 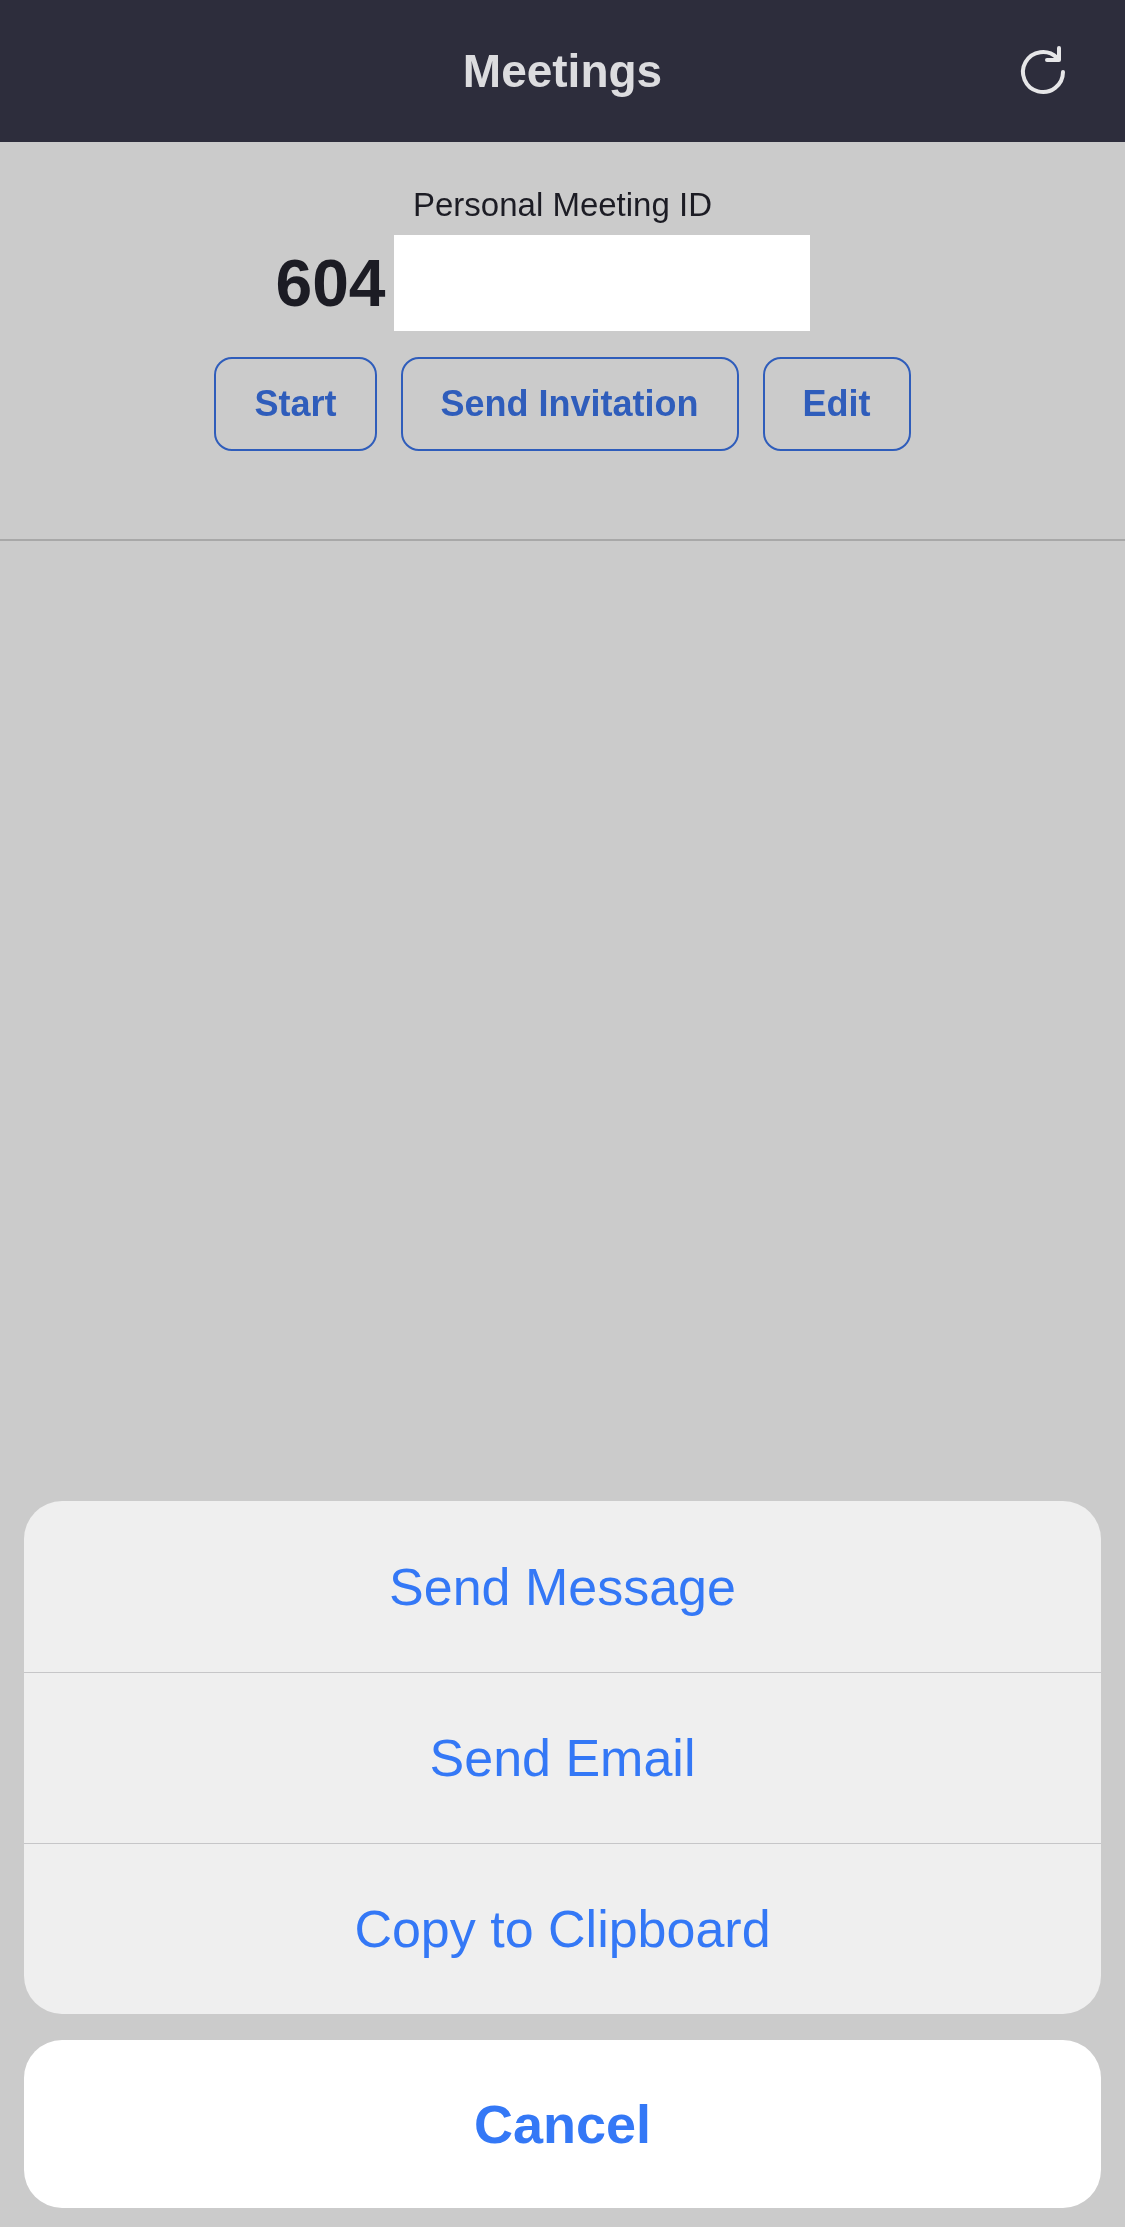 I want to click on sheet-option: Send Email, so click(x=562, y=1757).